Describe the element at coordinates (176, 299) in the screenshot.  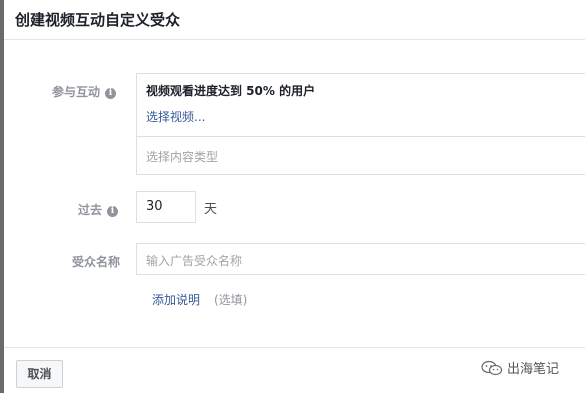
I see `add-description-link: 添加说明` at that location.